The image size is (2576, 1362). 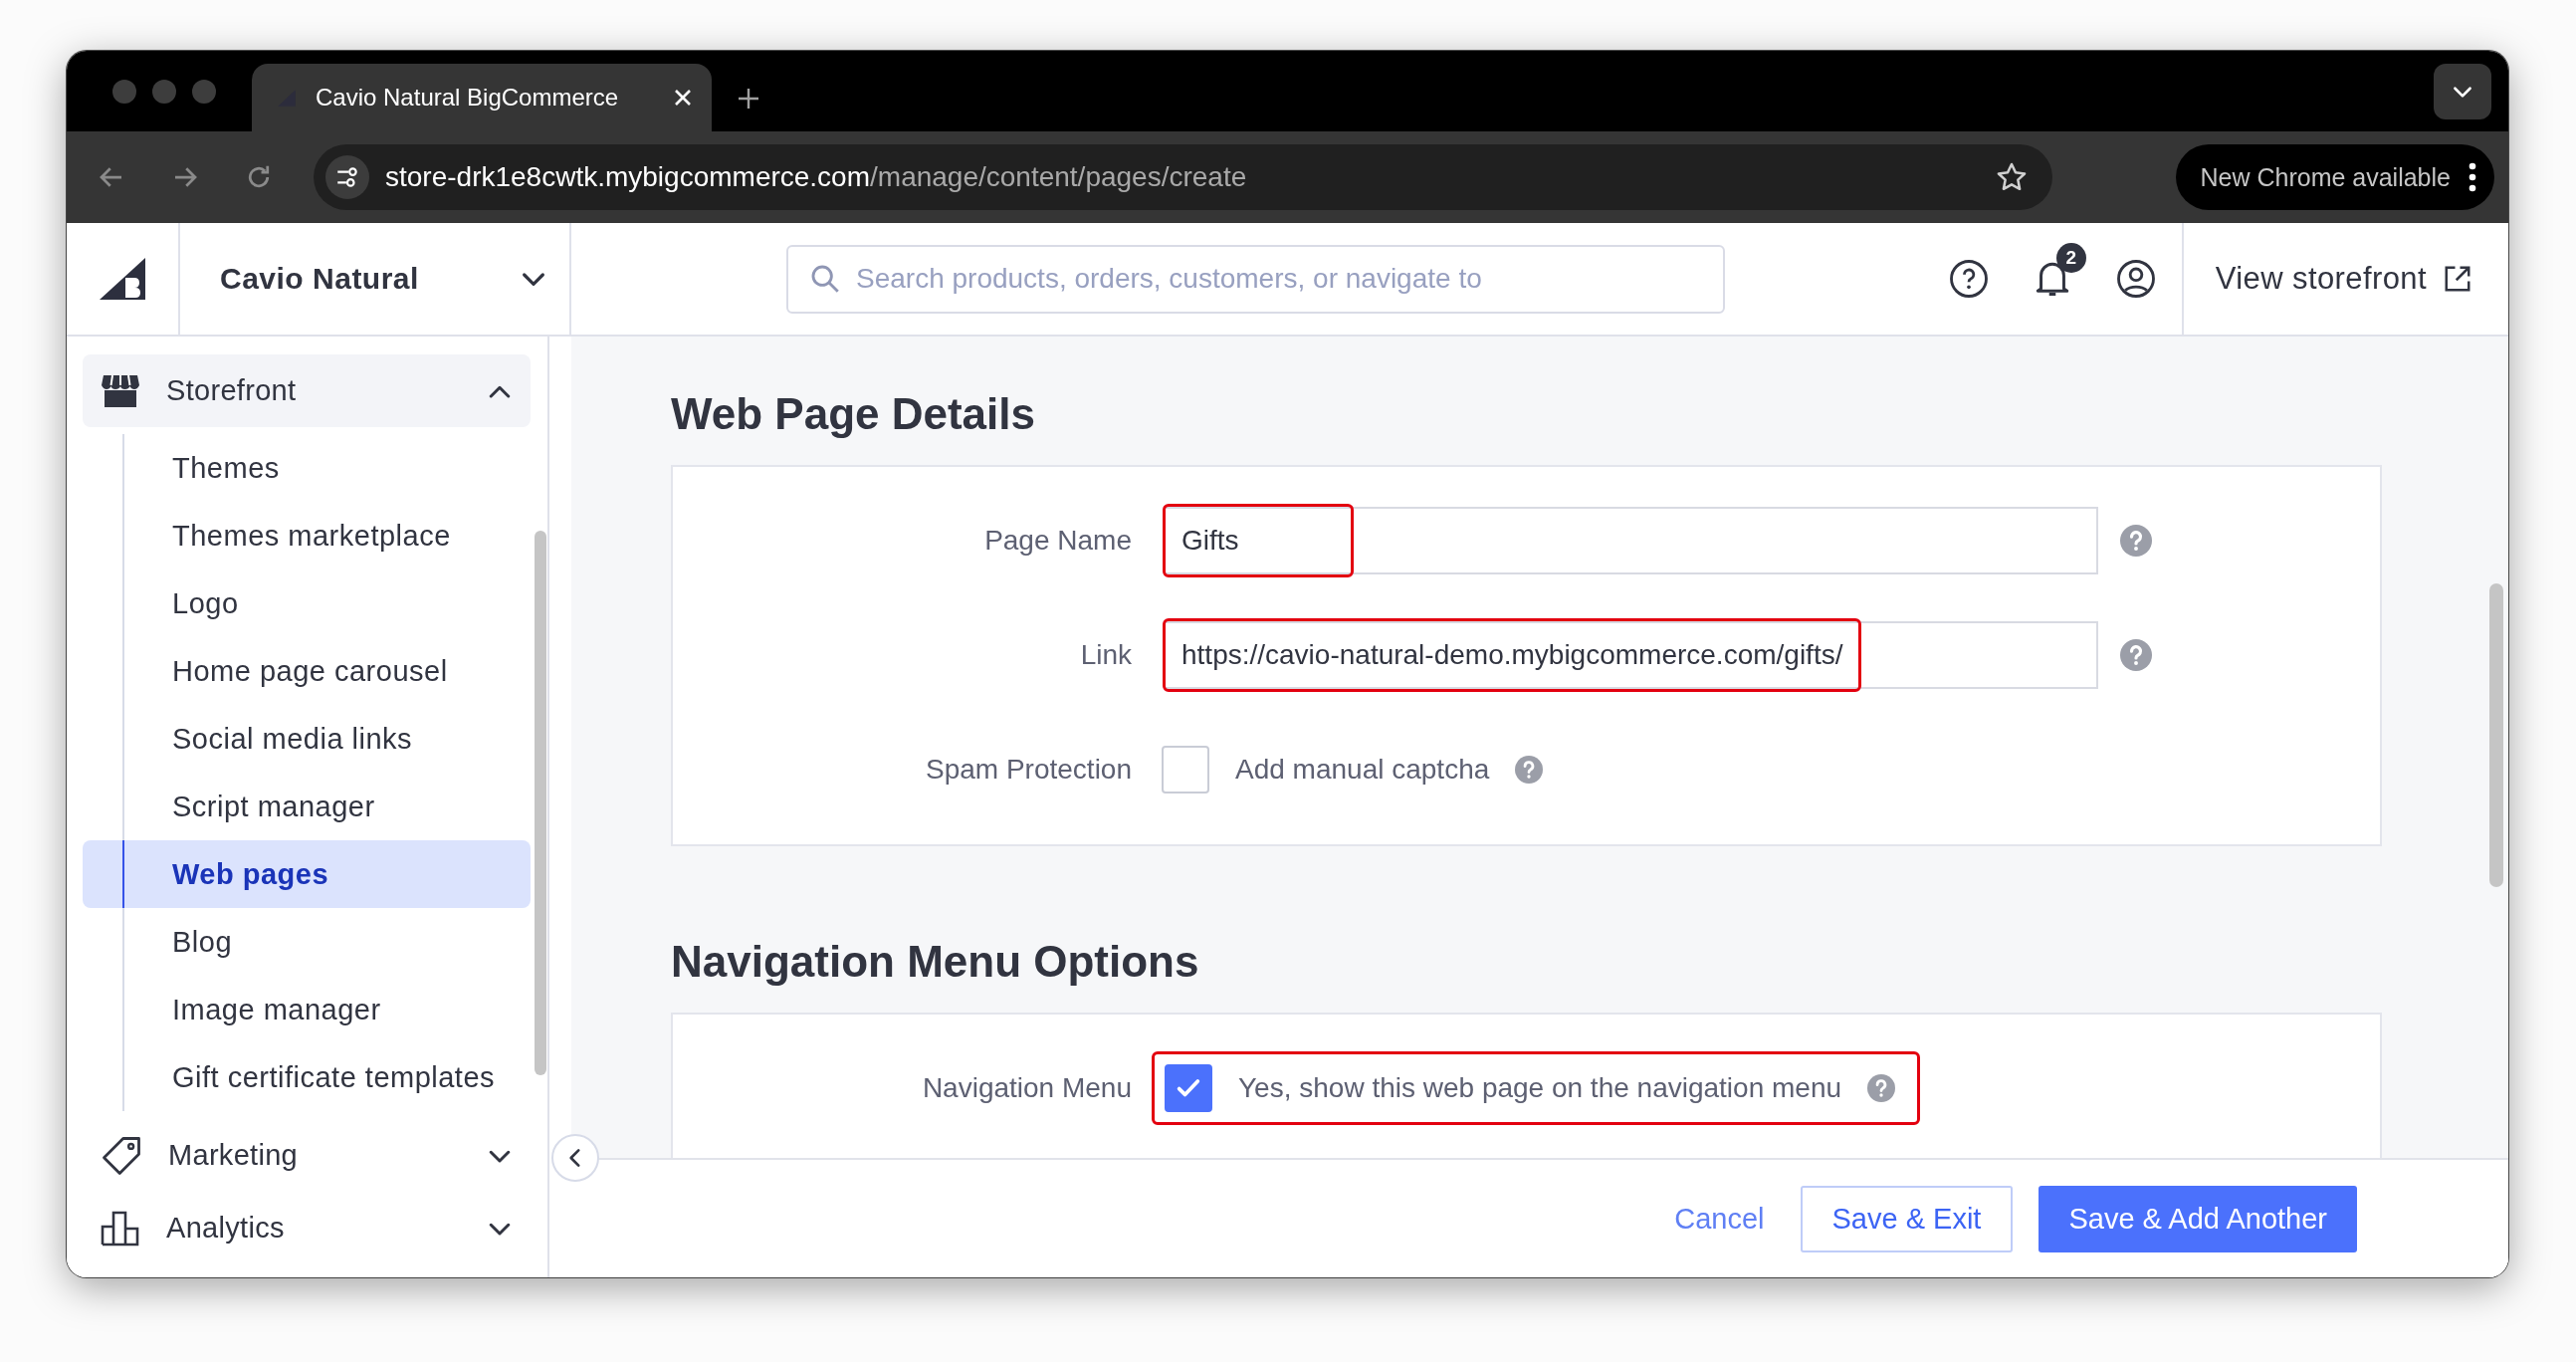 What do you see at coordinates (1968, 279) in the screenshot?
I see `help-icon` at bounding box center [1968, 279].